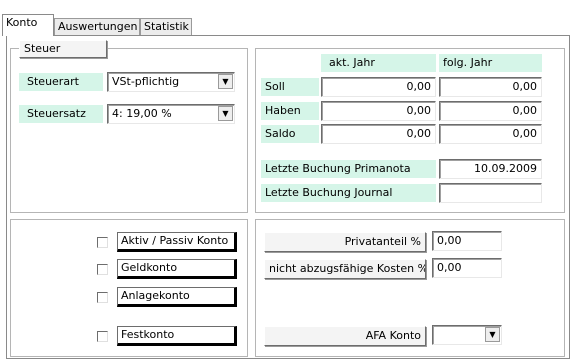  What do you see at coordinates (290, 87) in the screenshot?
I see `soll-label: Soll` at bounding box center [290, 87].